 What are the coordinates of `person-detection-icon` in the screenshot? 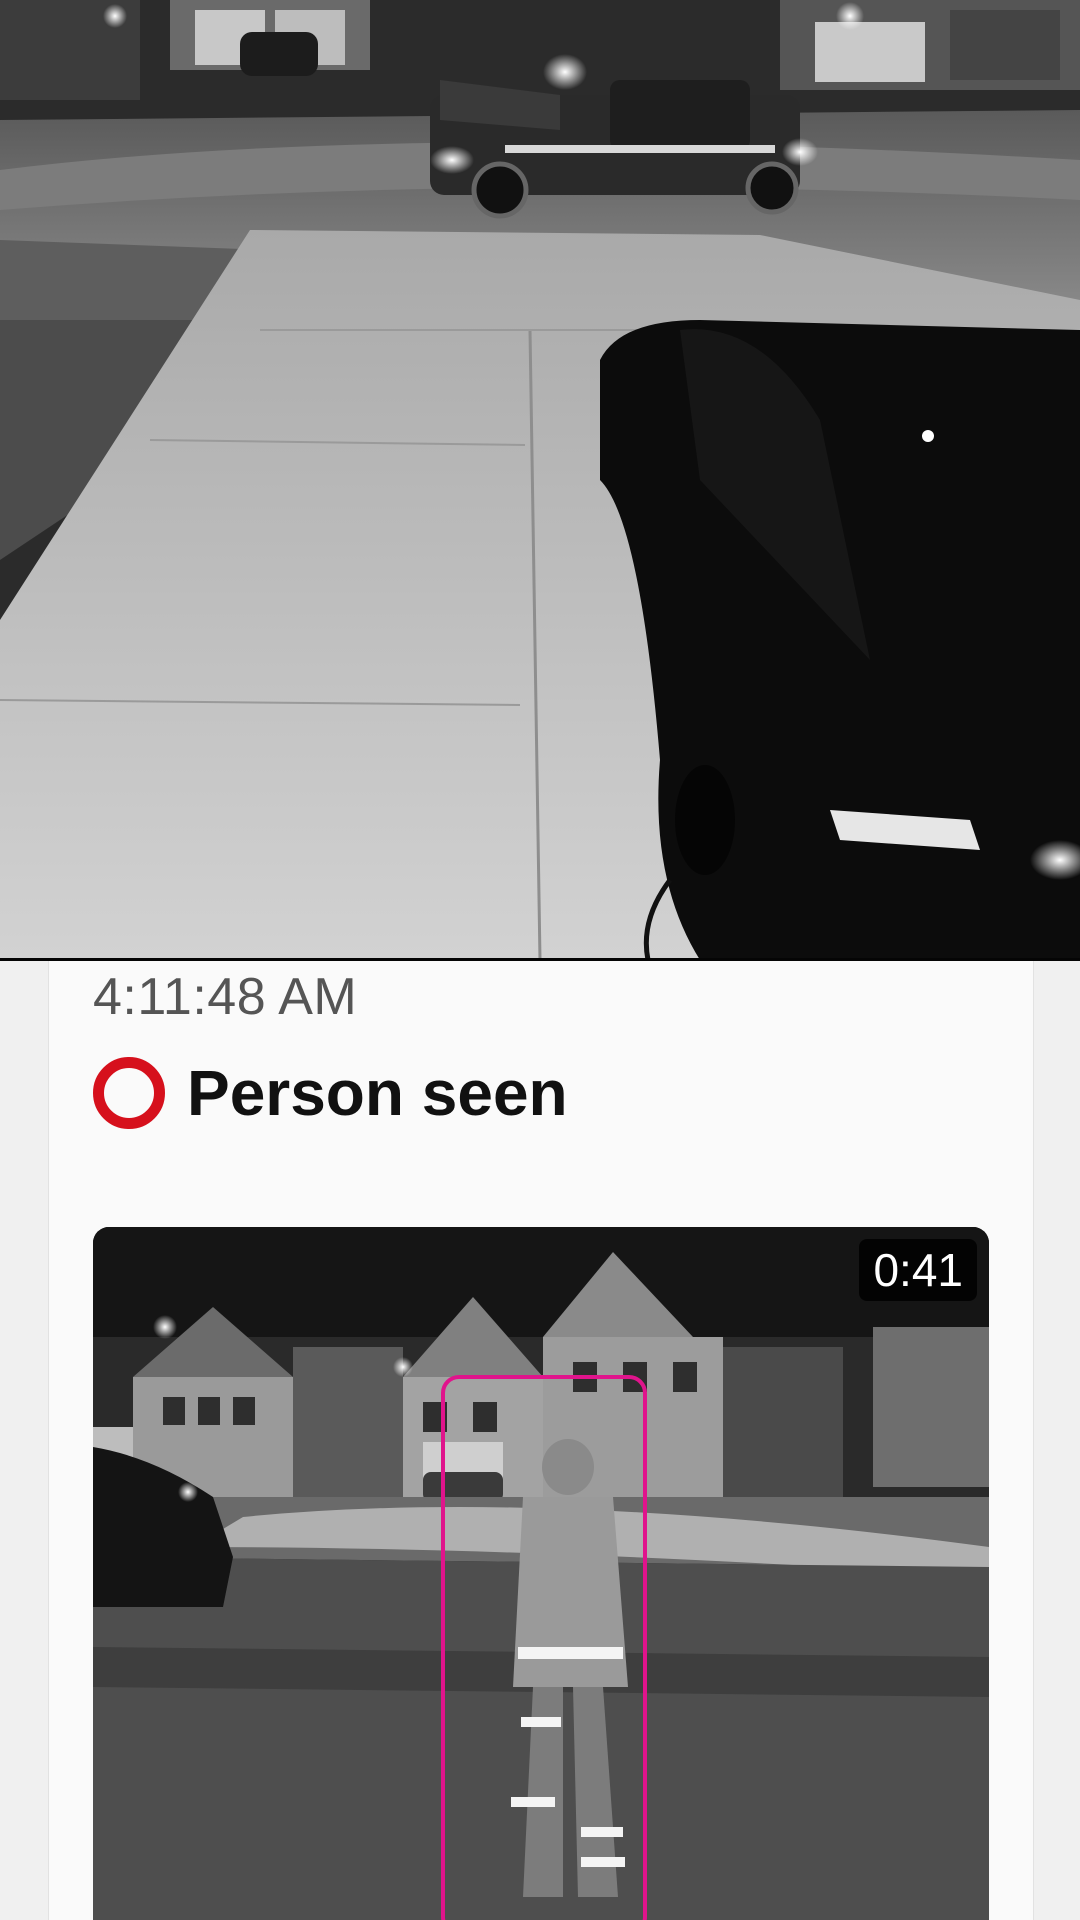 It's located at (129, 1093).